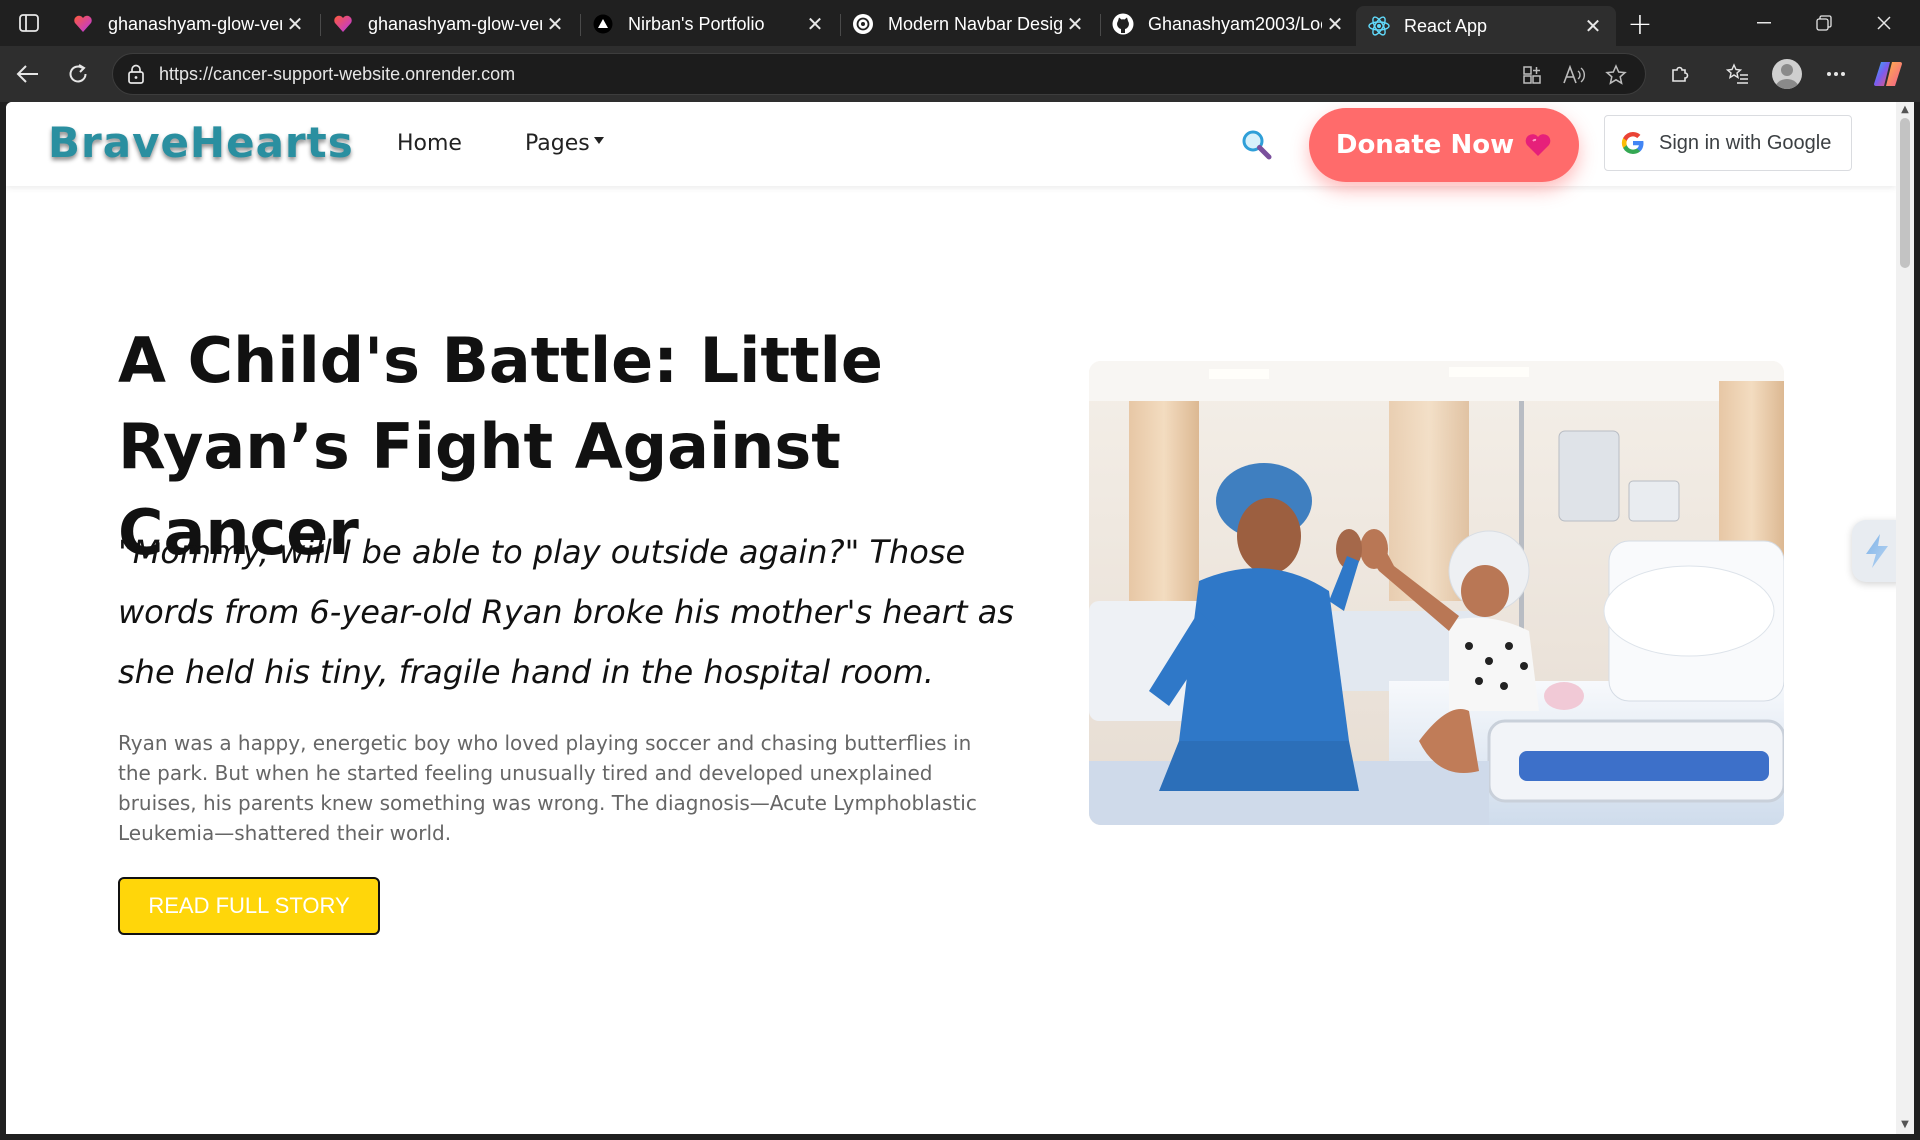 This screenshot has height=1140, width=1920. Describe the element at coordinates (696, 23) in the screenshot. I see `tab-title: Nirban's Portfolio` at that location.